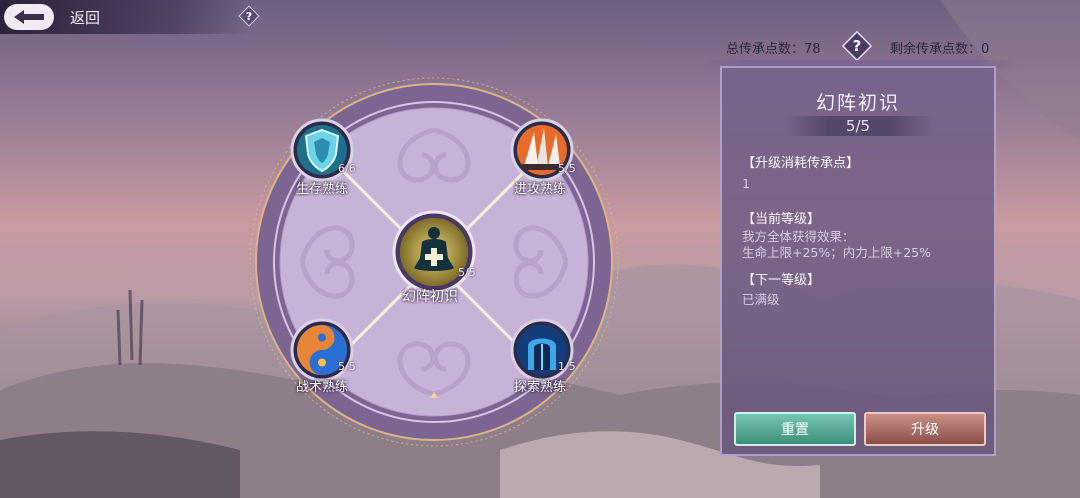 Image resolution: width=1080 pixels, height=498 pixels. What do you see at coordinates (798, 236) in the screenshot?
I see `current-effect-line1: 我方全体获得效果：` at bounding box center [798, 236].